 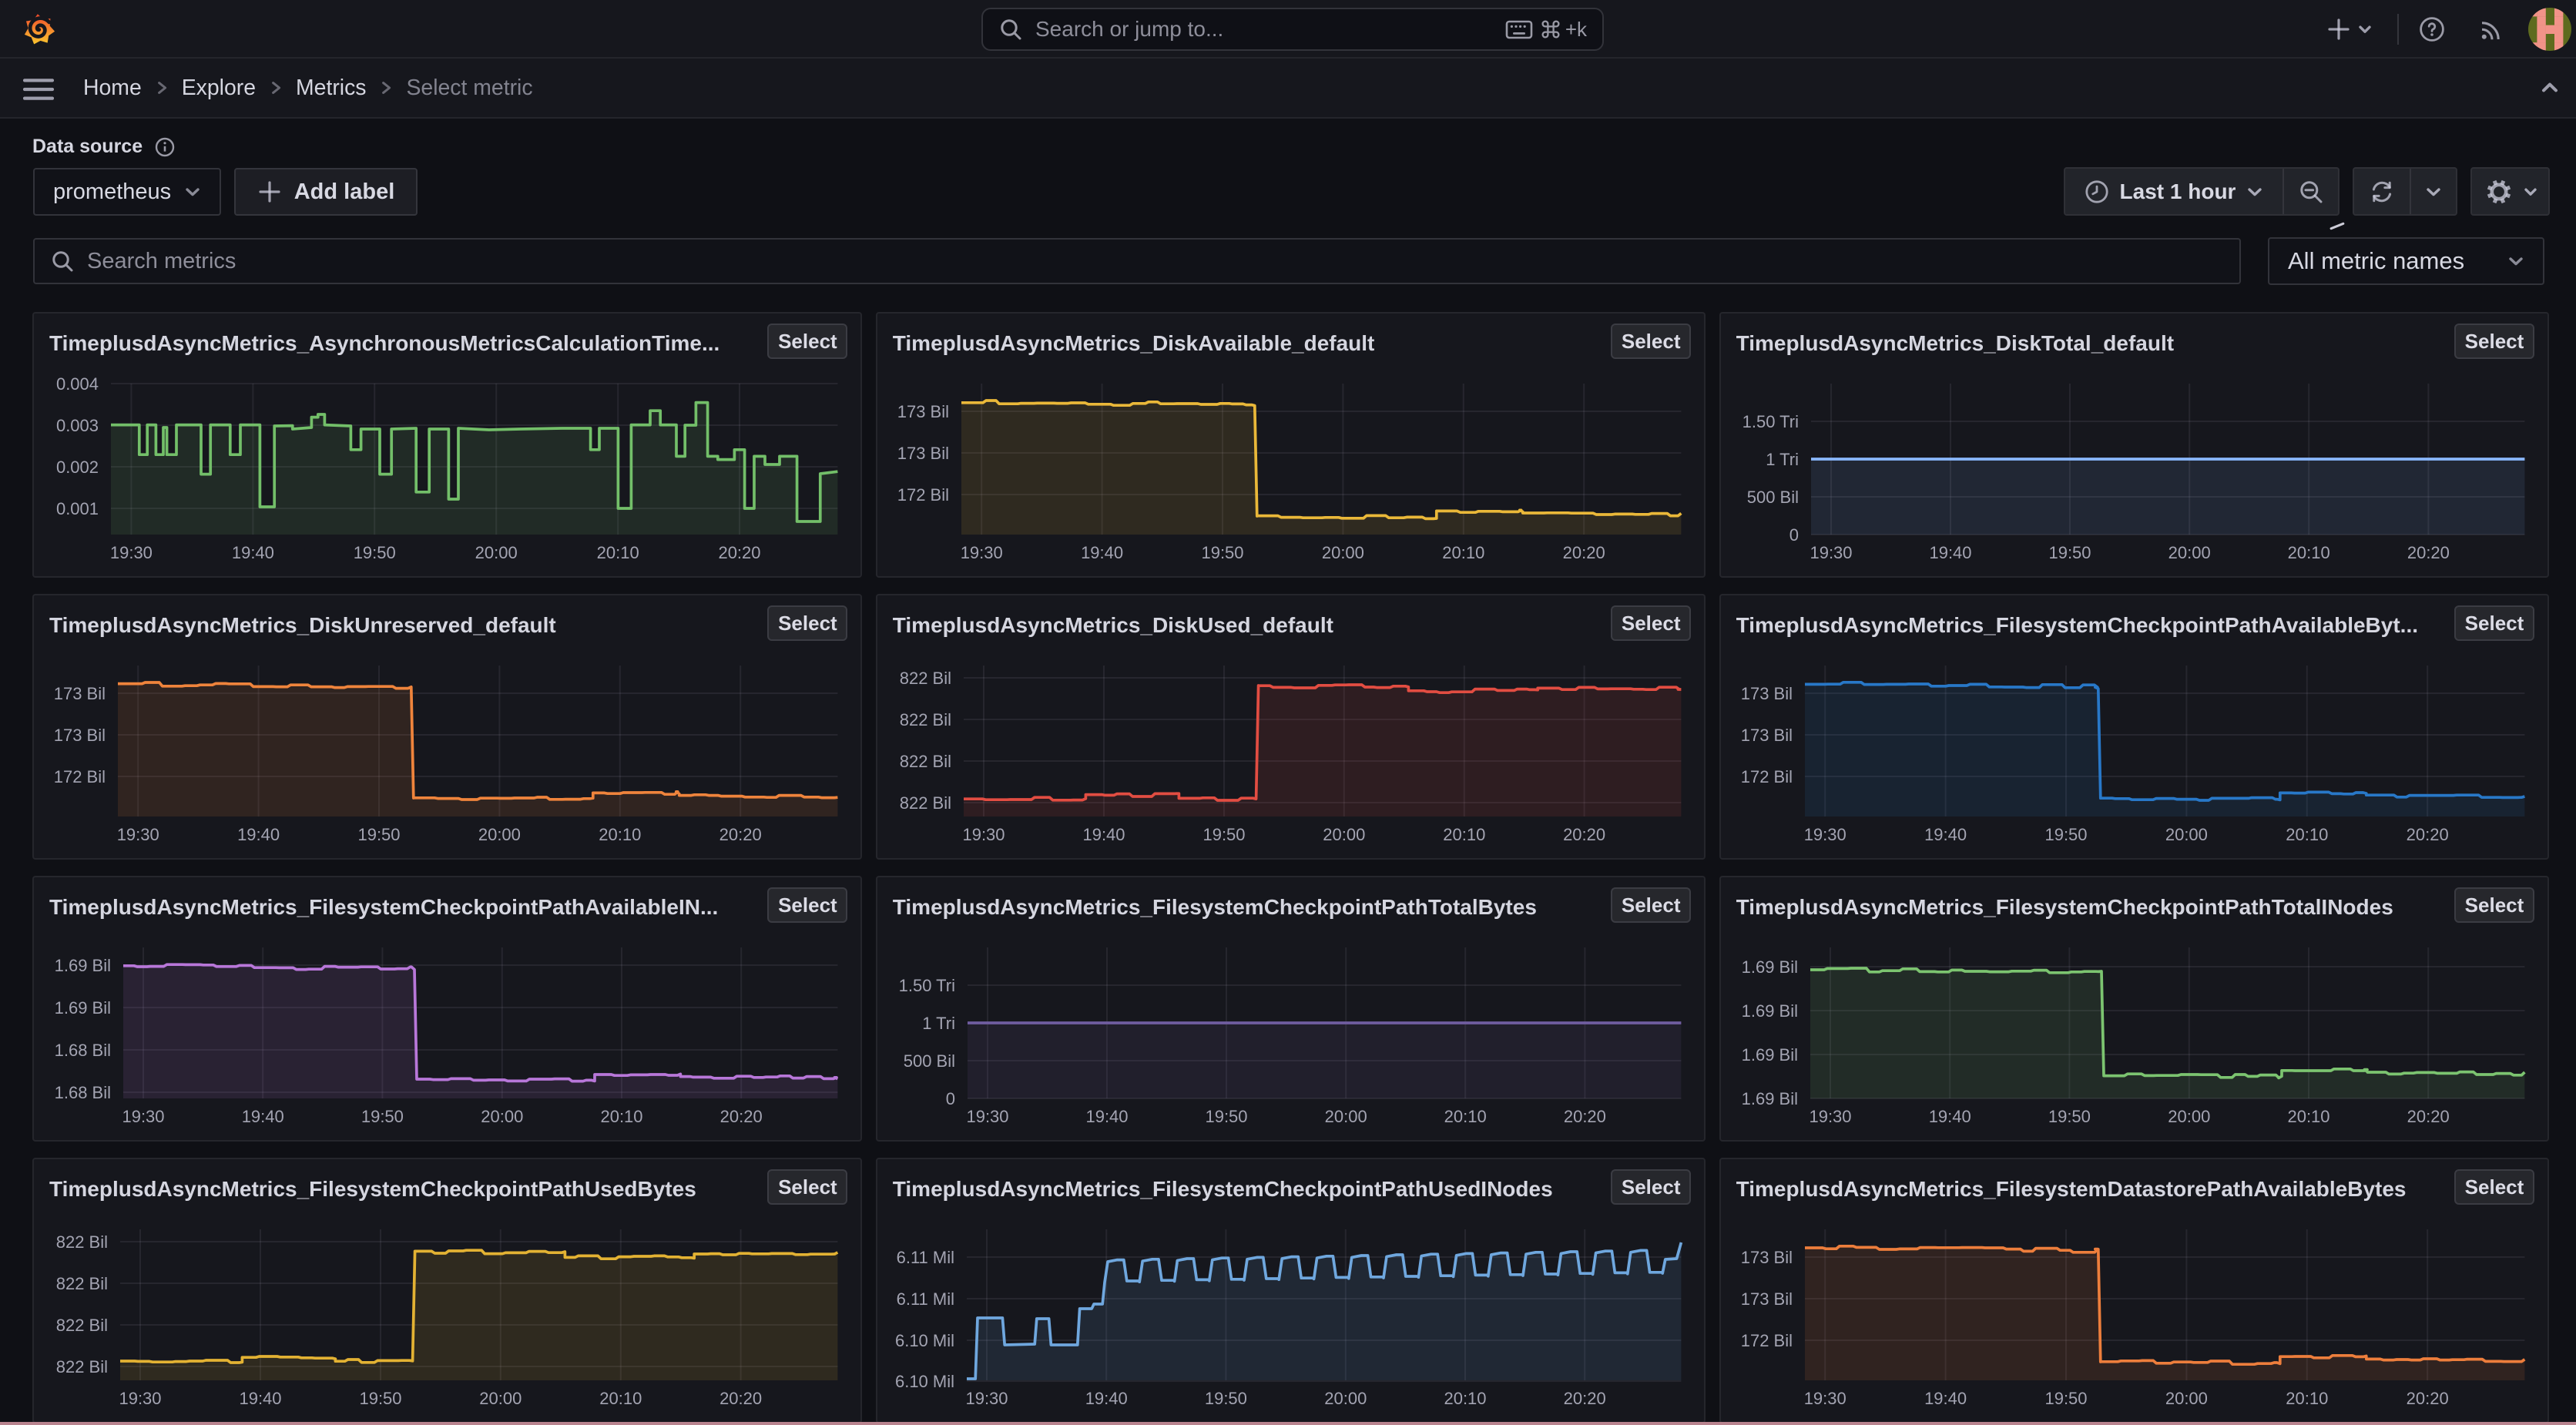 I want to click on svg-text: 0.002, so click(x=77, y=467).